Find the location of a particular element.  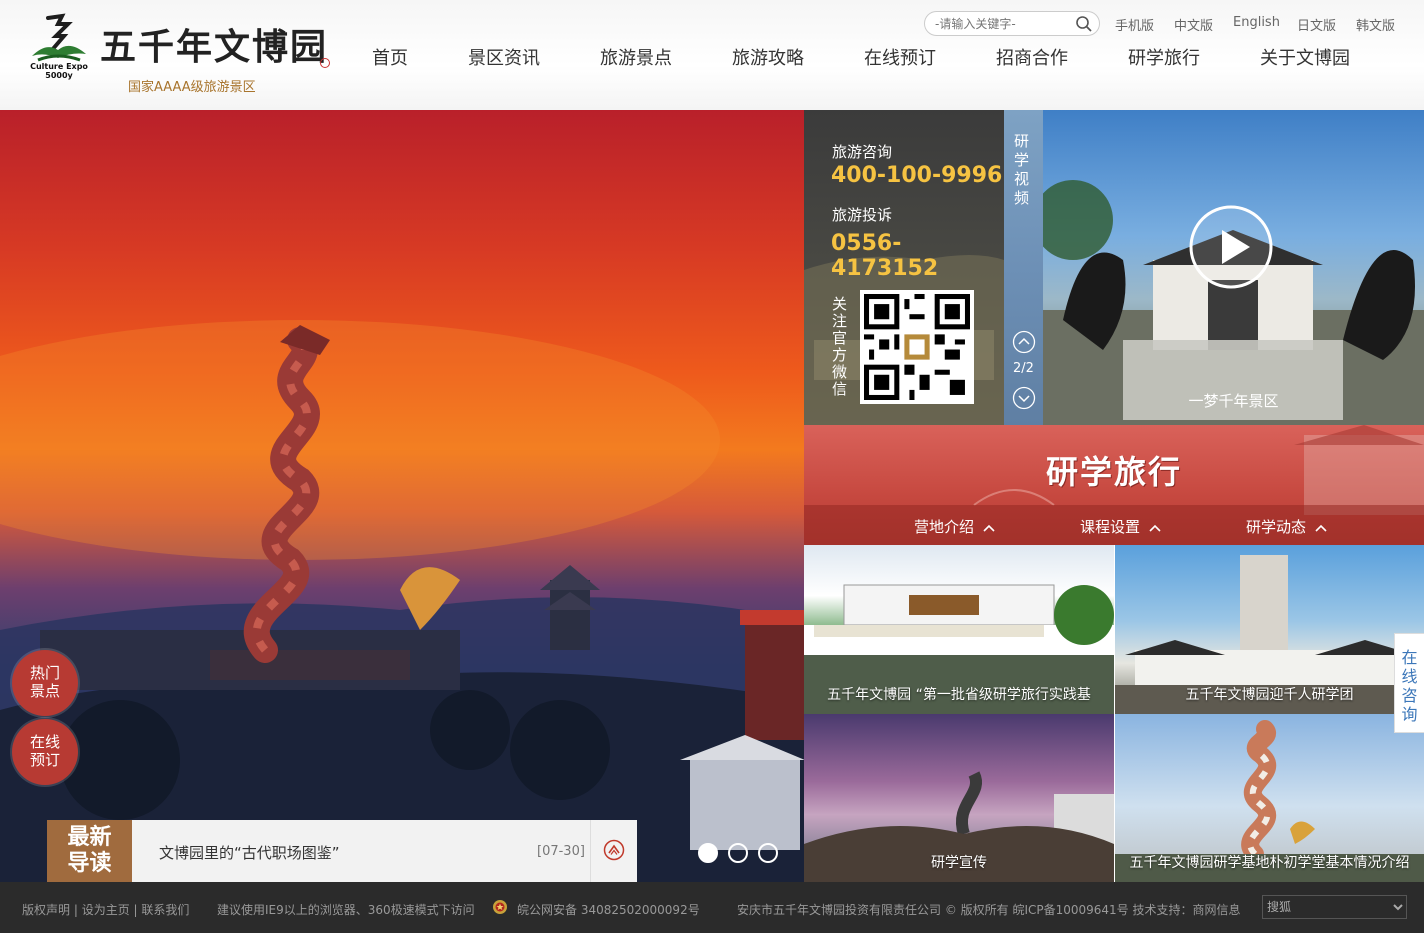

logo-seal-icon is located at coordinates (325, 63).